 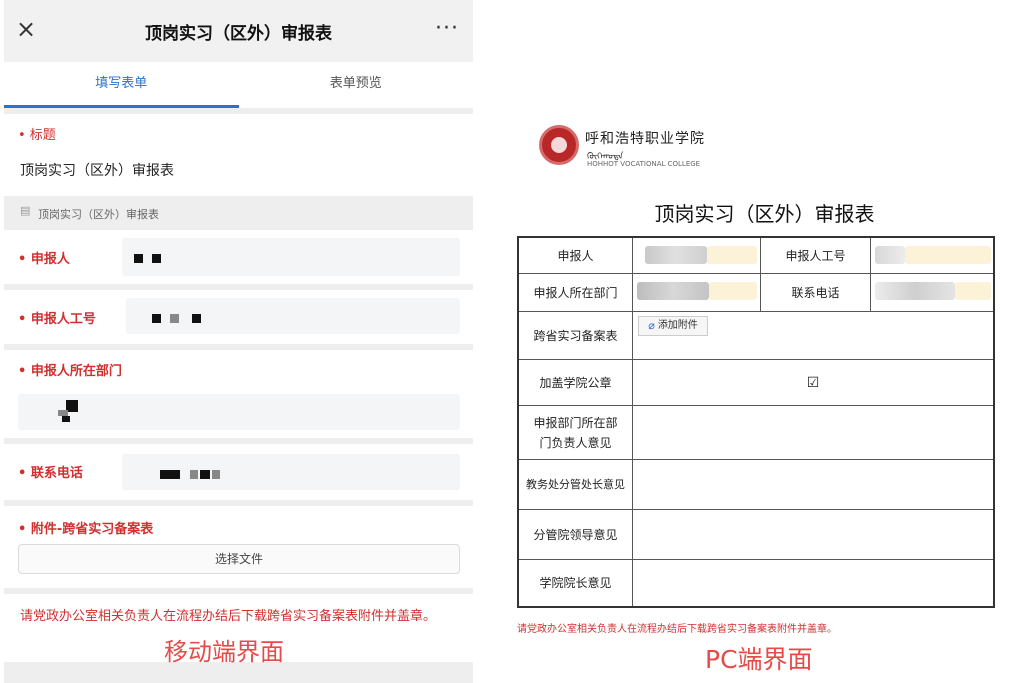 I want to click on dept-opinion-label: 申报部门所在部门负责人意见, so click(x=576, y=432).